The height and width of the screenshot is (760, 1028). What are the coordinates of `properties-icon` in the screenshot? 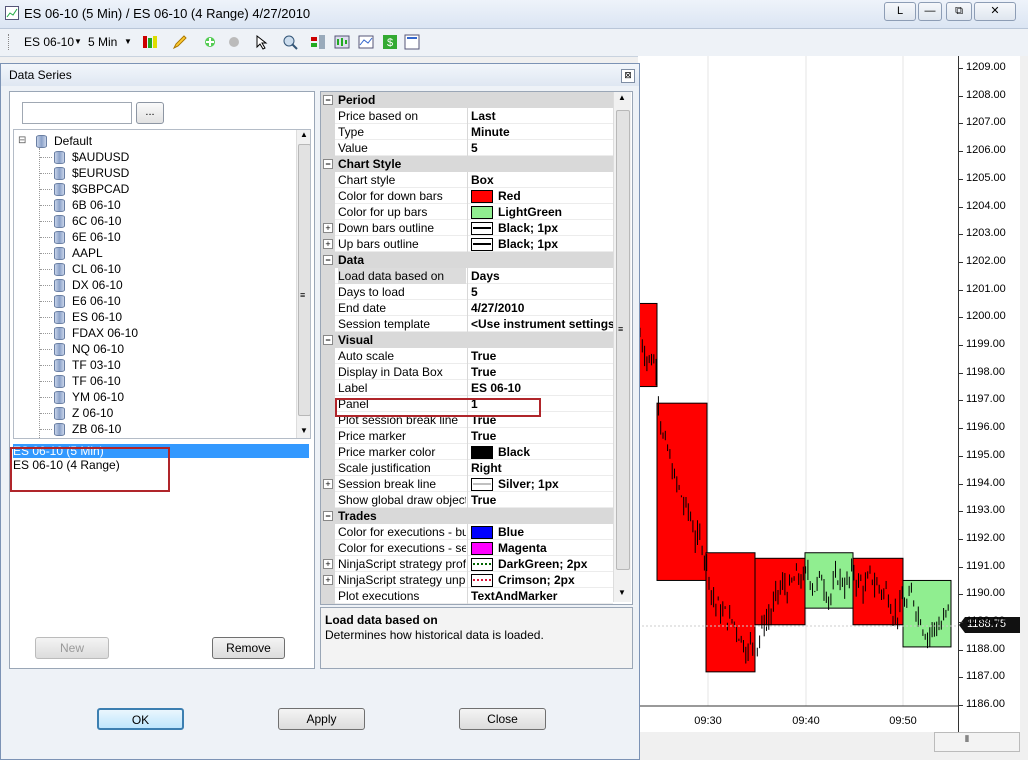 It's located at (412, 42).